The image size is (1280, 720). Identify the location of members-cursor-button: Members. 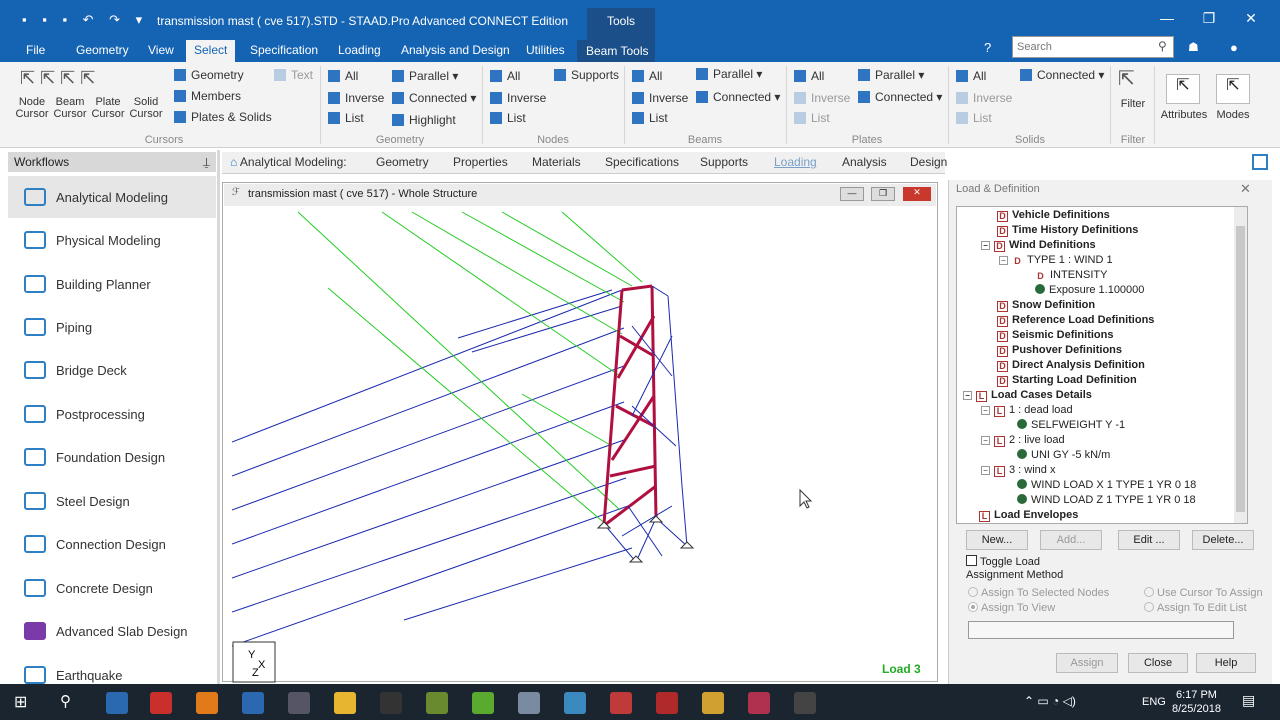
(207, 96).